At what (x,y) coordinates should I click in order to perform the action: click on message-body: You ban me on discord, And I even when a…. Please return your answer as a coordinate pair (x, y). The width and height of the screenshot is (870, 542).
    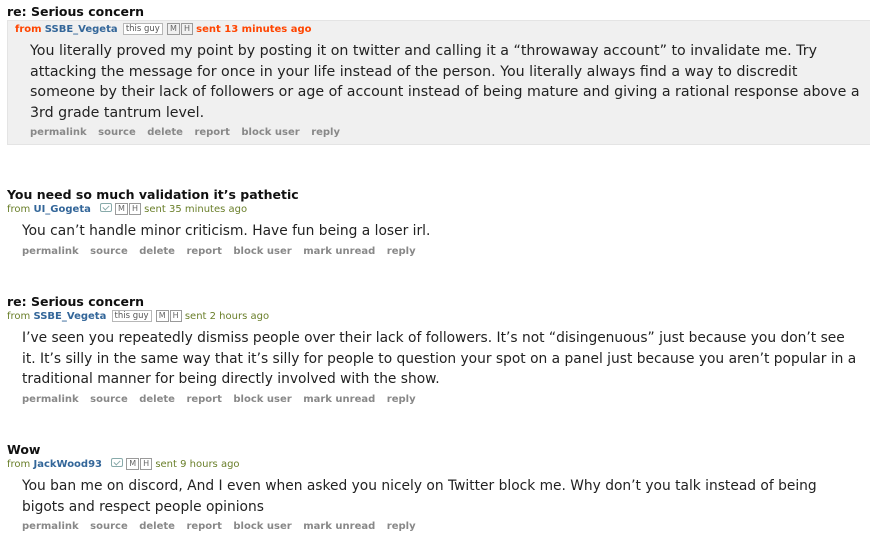
    Looking at the image, I should click on (419, 496).